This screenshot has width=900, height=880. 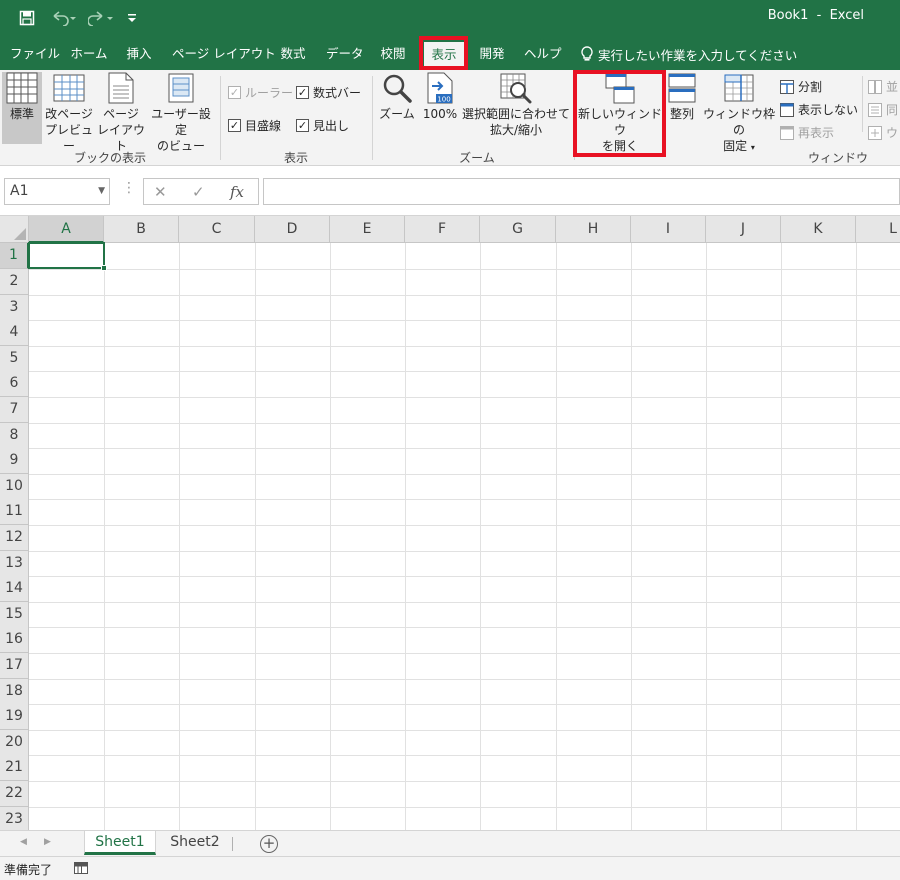 What do you see at coordinates (101, 191) in the screenshot?
I see `chevron-down-icon: ▼` at bounding box center [101, 191].